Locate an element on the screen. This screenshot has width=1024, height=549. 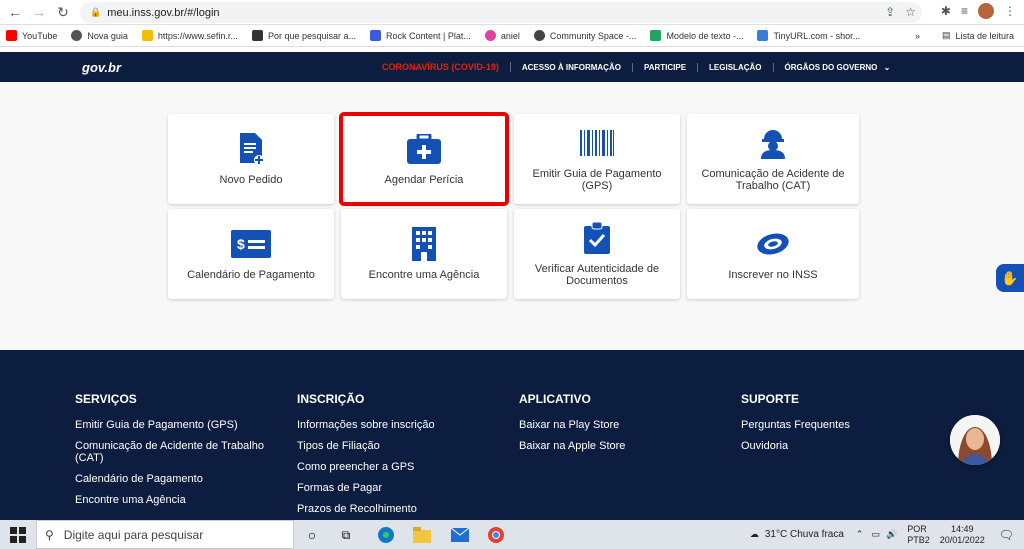
card-encontre-agencia: Encontre uma Agência is located at coordinates (424, 254).